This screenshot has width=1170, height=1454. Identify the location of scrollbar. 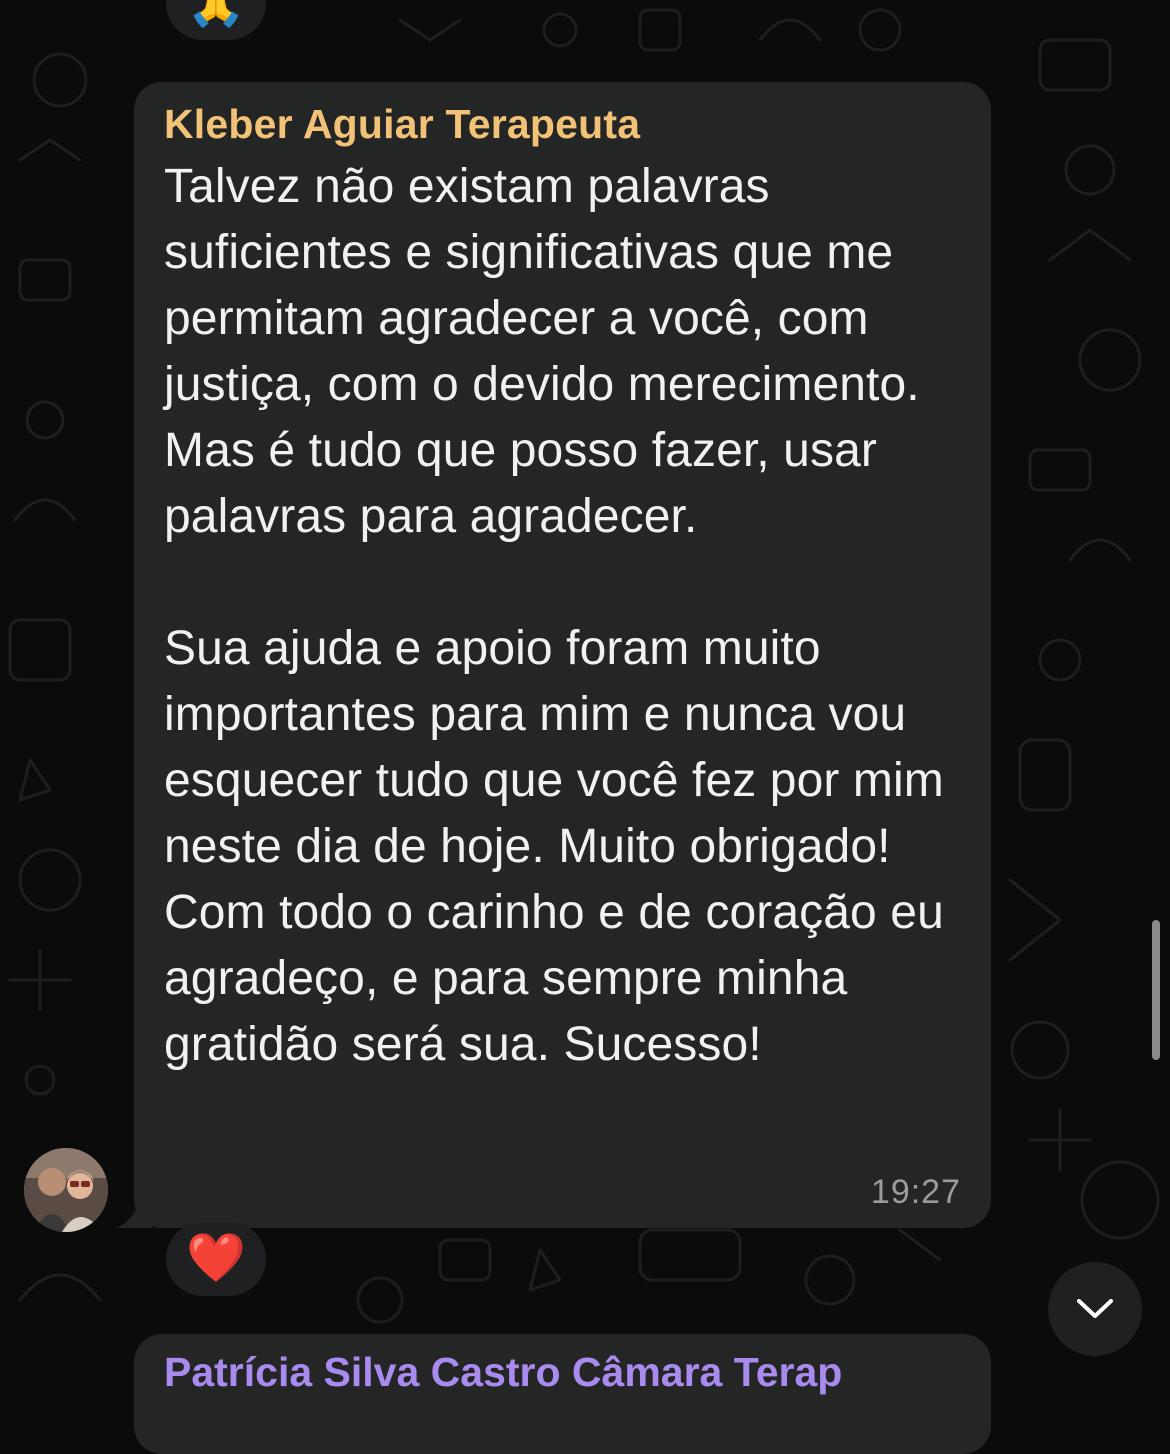
(1156, 990).